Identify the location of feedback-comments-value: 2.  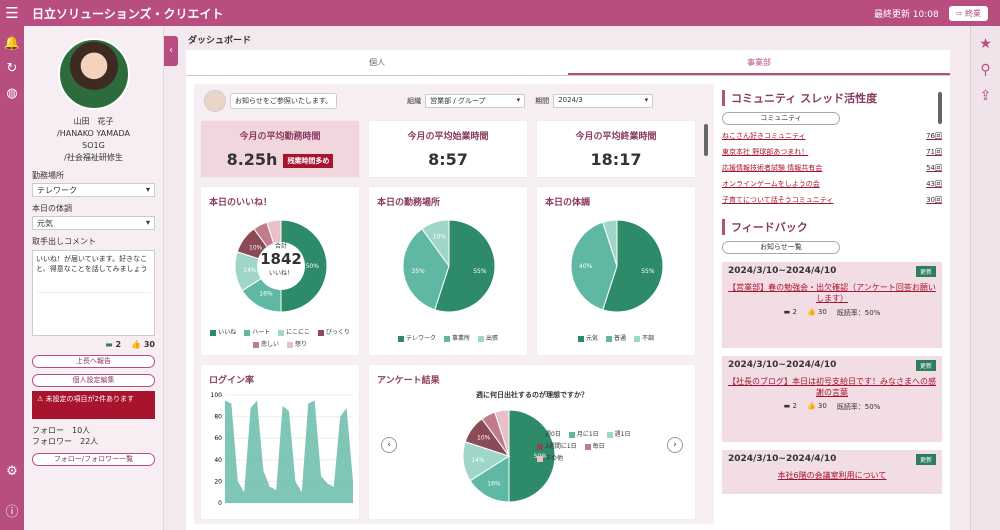
(794, 406).